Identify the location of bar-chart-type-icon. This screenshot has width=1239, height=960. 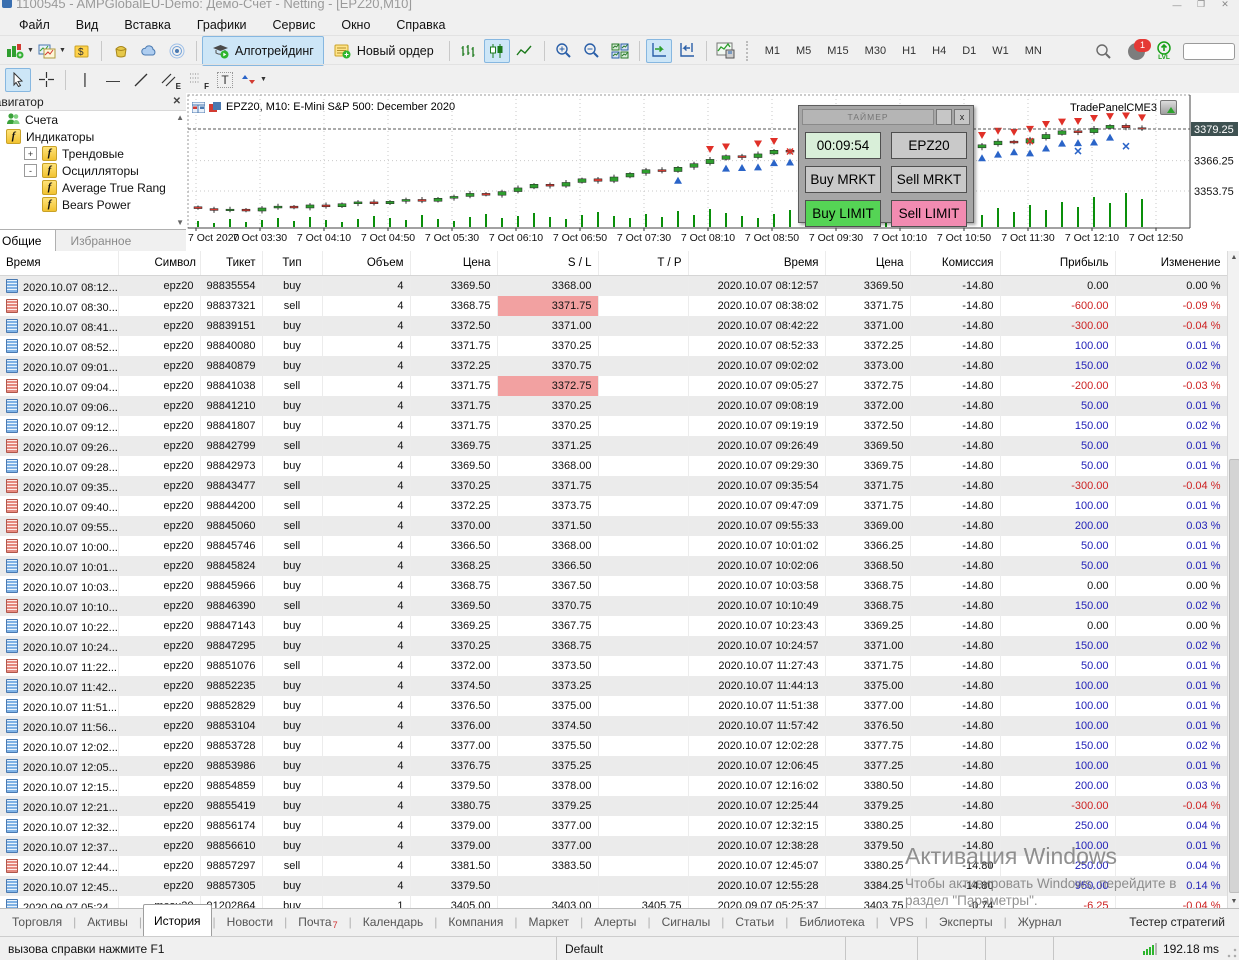
(469, 51).